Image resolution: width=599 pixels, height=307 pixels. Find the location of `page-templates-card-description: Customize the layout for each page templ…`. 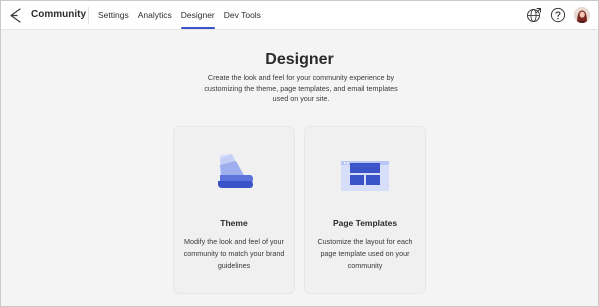

page-templates-card-description: Customize the layout for each page templ… is located at coordinates (365, 253).